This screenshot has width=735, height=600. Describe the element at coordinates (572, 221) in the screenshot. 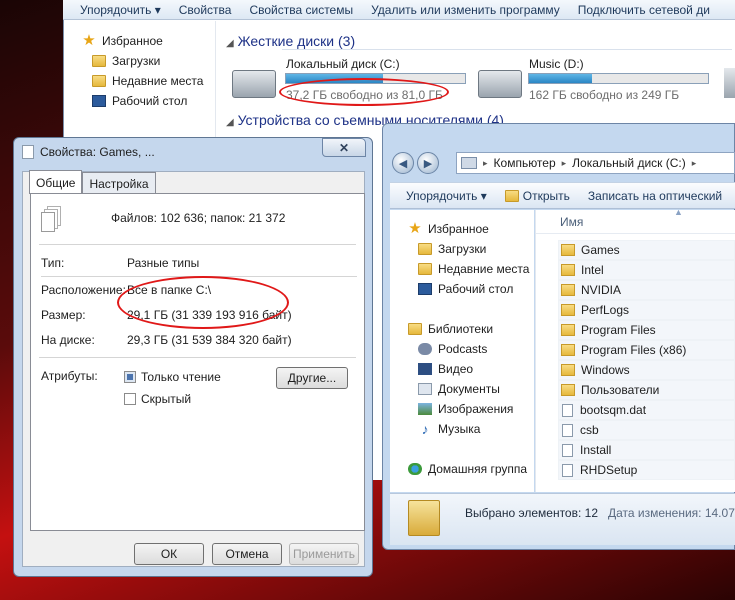

I see `name-column-label: Имя` at that location.